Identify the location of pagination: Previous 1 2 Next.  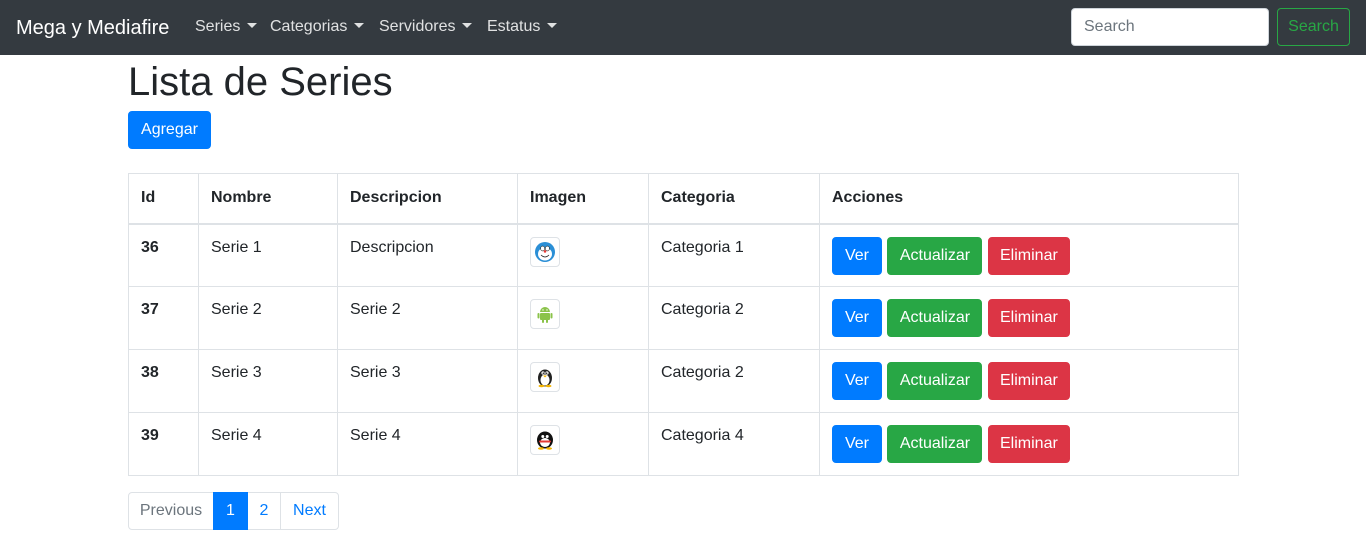
(233, 511).